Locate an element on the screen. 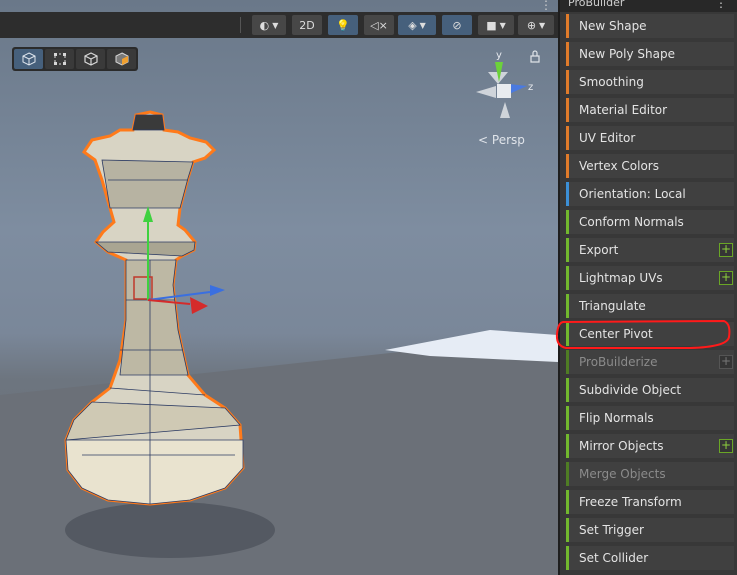 Image resolution: width=737 pixels, height=575 pixels. tool-item-conform-normals: Conform Normals is located at coordinates (650, 222).